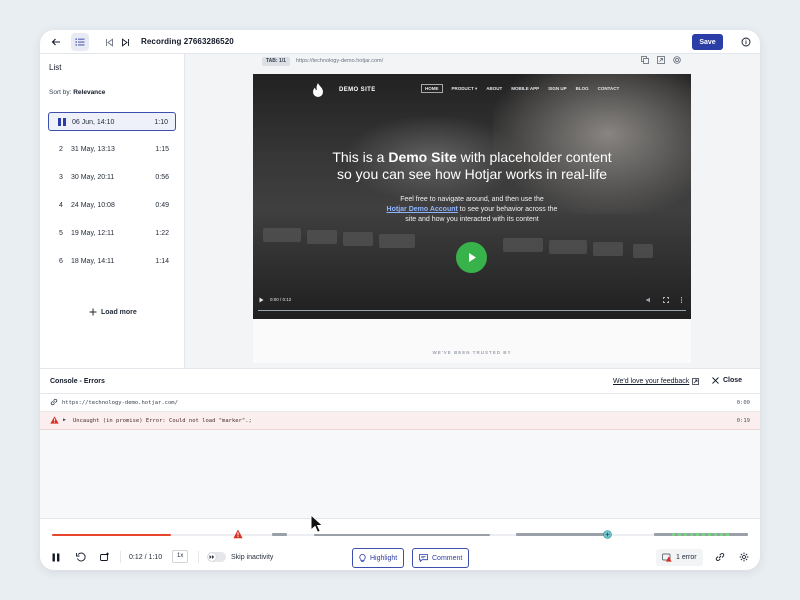 This screenshot has height=600, width=800. I want to click on back-button, so click(56, 42).